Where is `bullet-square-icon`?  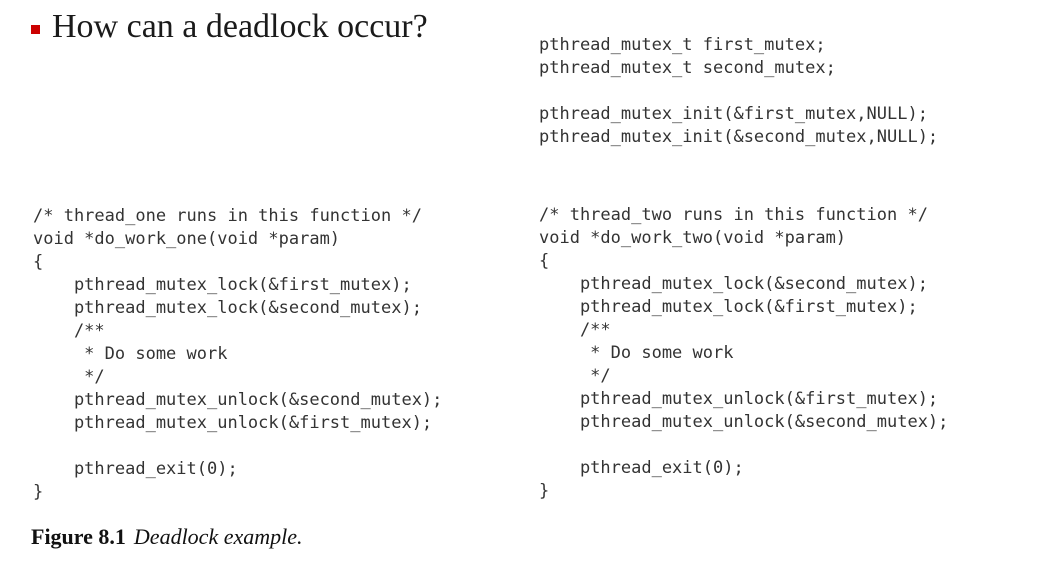 bullet-square-icon is located at coordinates (35, 29).